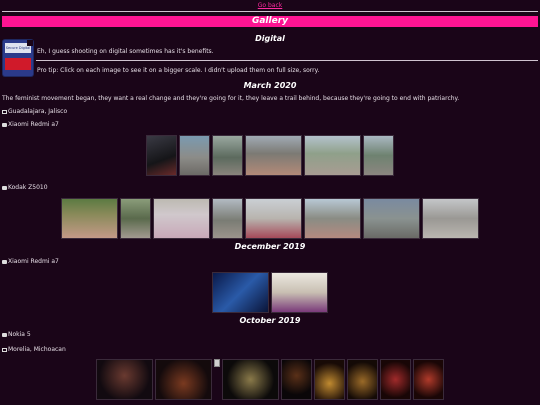  Describe the element at coordinates (37, 349) in the screenshot. I see `location-text: Morelia, Michoacan` at that location.